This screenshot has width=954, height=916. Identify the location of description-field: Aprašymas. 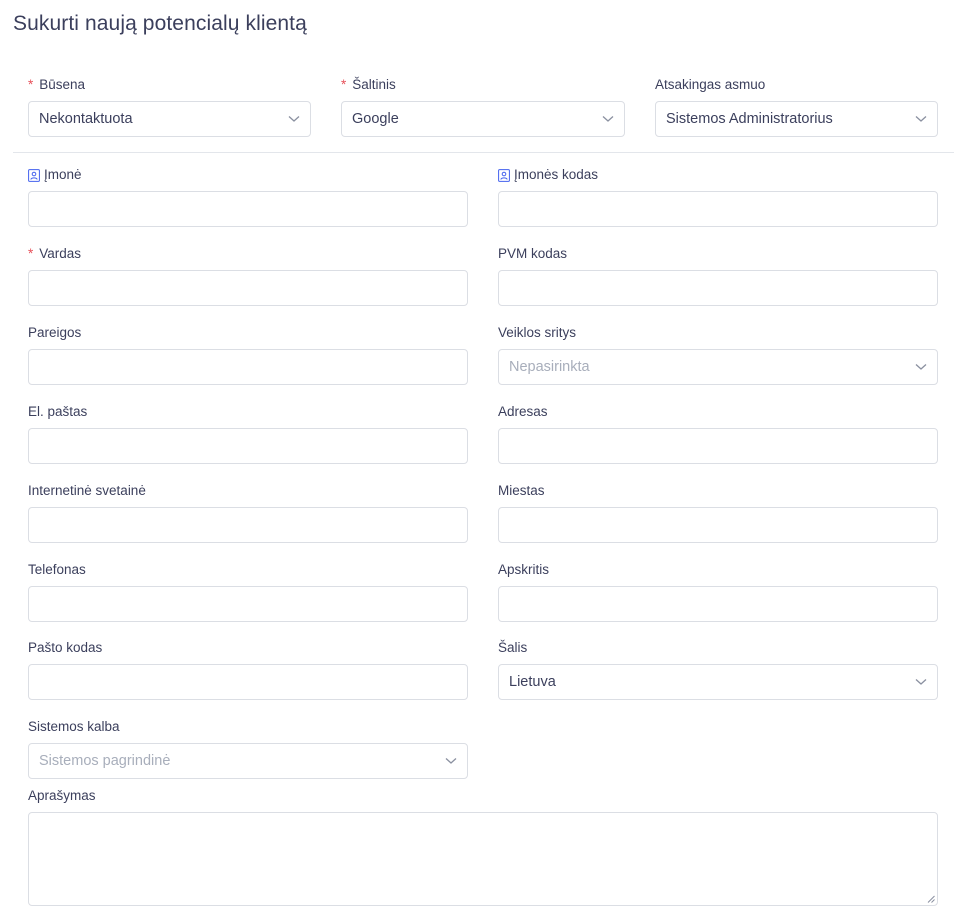
(483, 846).